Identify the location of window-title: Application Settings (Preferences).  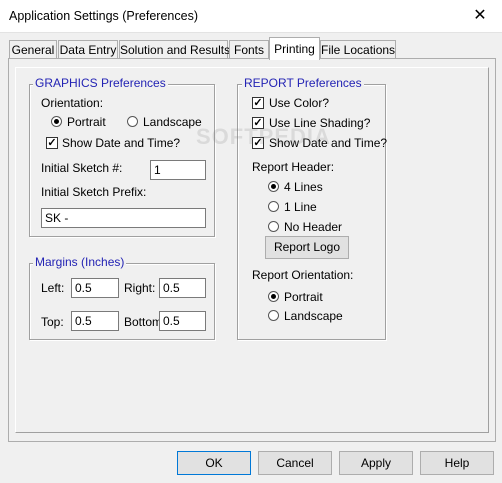
(103, 16).